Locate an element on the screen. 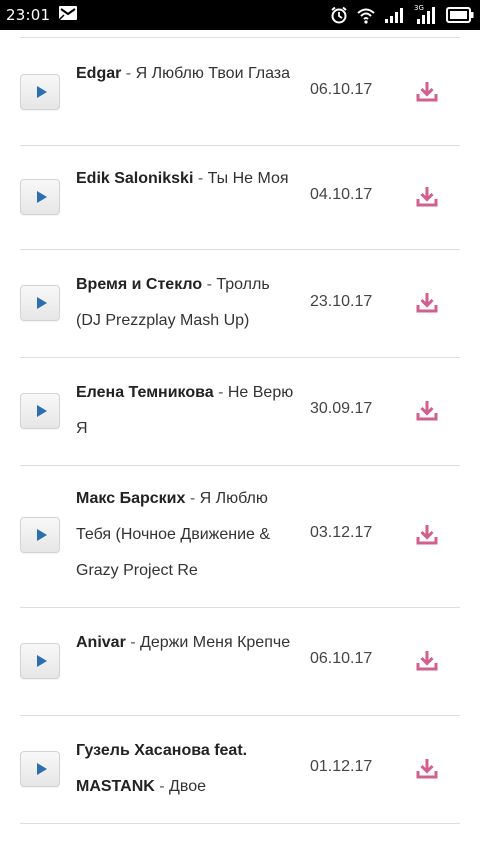  track-name: Держи Меня Крепче is located at coordinates (215, 642).